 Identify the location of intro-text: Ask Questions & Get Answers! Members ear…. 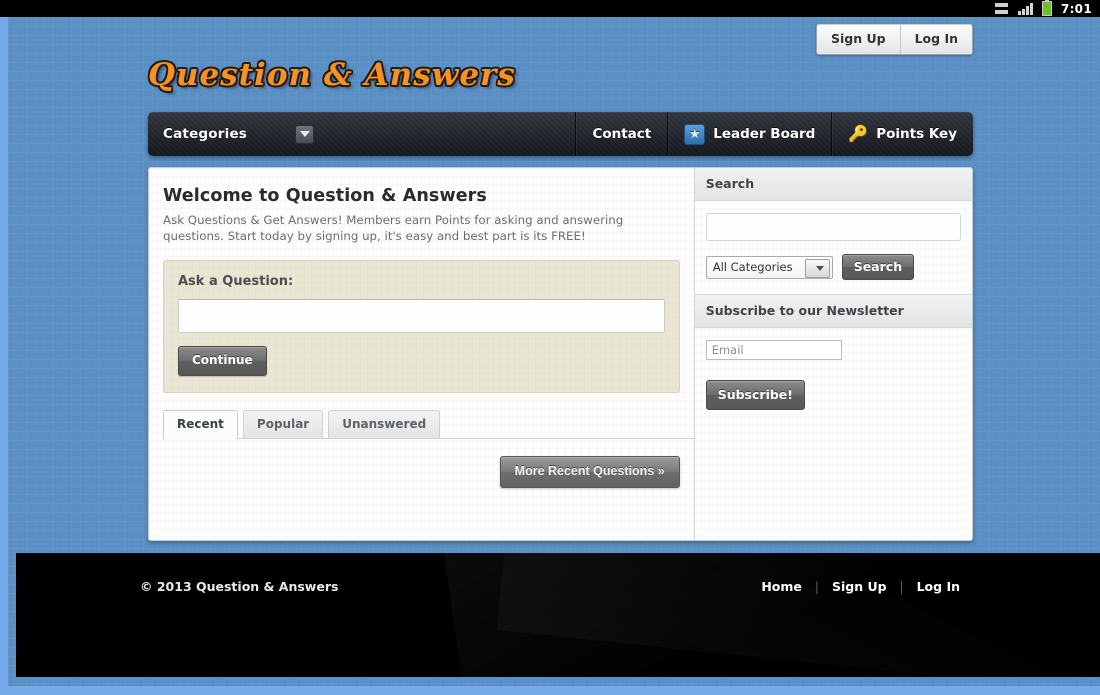
(393, 228).